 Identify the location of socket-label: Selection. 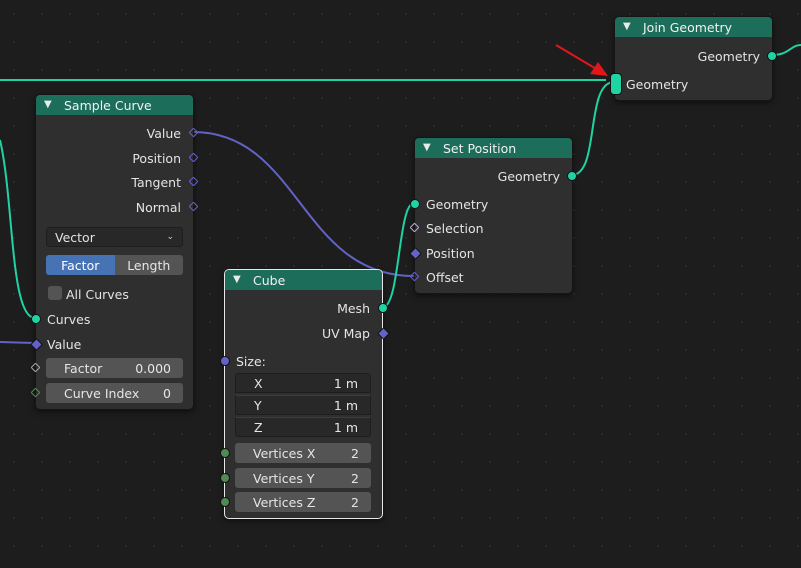
(455, 228).